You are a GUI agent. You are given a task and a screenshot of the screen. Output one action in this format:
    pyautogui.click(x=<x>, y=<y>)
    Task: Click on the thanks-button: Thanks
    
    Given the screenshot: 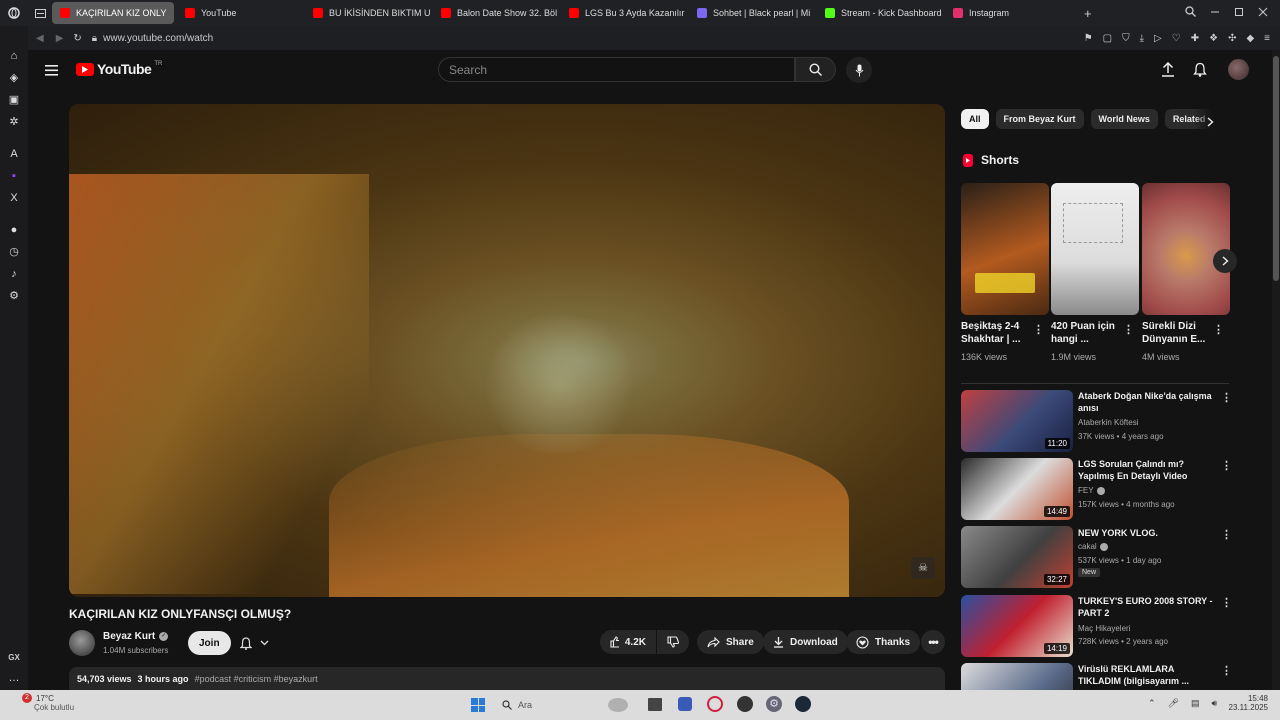 What is the action you would take?
    pyautogui.click(x=883, y=642)
    